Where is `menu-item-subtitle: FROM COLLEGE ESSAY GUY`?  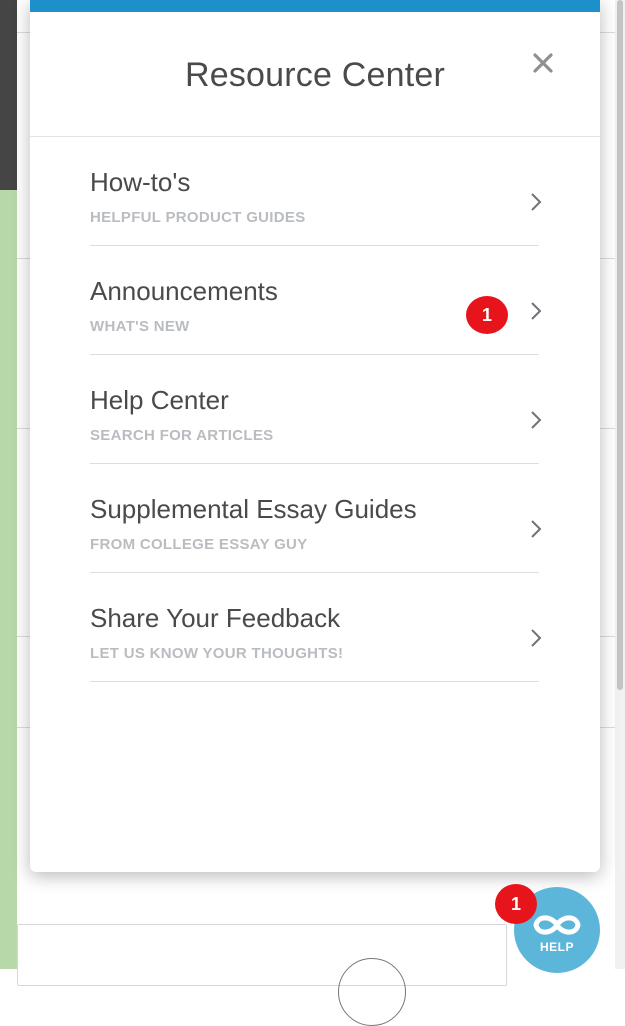
menu-item-subtitle: FROM COLLEGE ESSAY GUY is located at coordinates (199, 544).